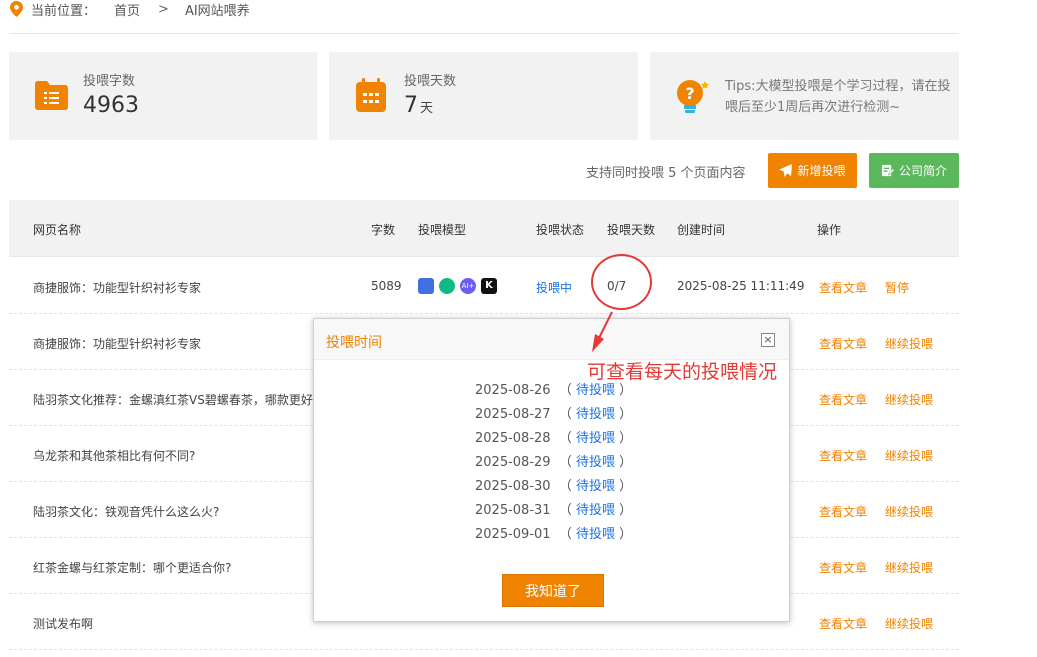 Image resolution: width=1037 pixels, height=657 pixels. Describe the element at coordinates (109, 81) in the screenshot. I see `stat-label-chars: 投喂字数` at that location.